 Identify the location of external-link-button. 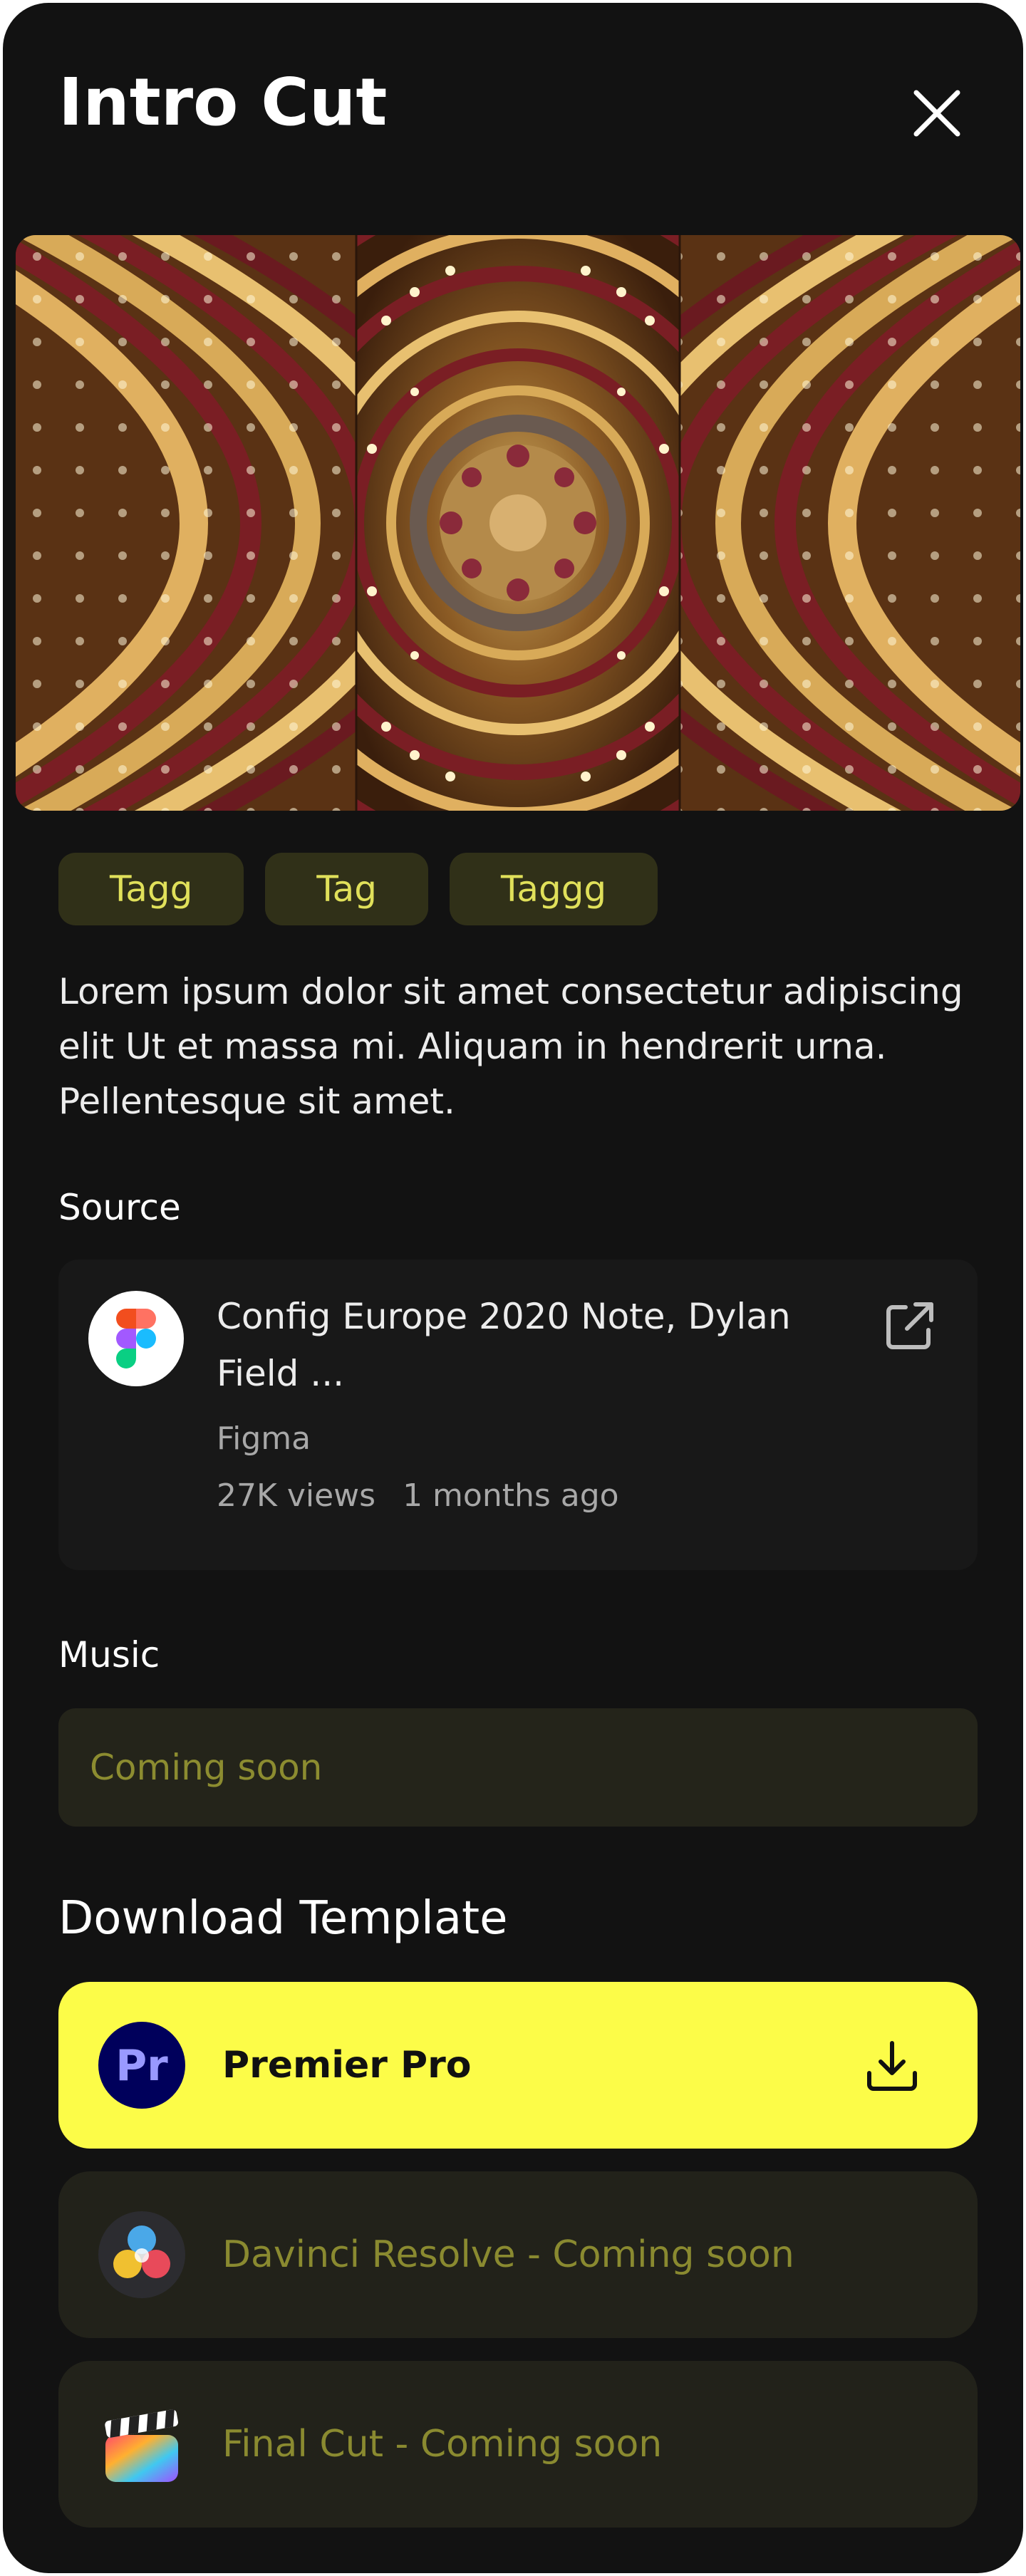
(910, 1326).